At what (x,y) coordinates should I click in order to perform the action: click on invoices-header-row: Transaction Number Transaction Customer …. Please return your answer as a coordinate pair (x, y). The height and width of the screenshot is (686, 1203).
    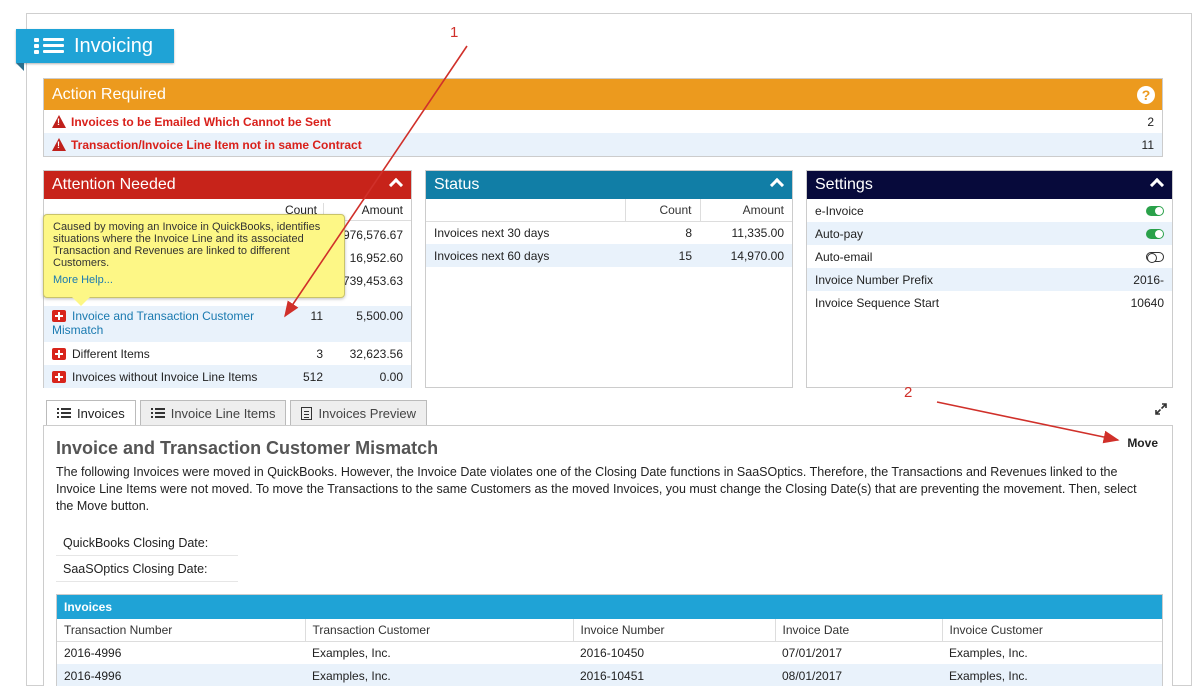
    Looking at the image, I should click on (609, 630).